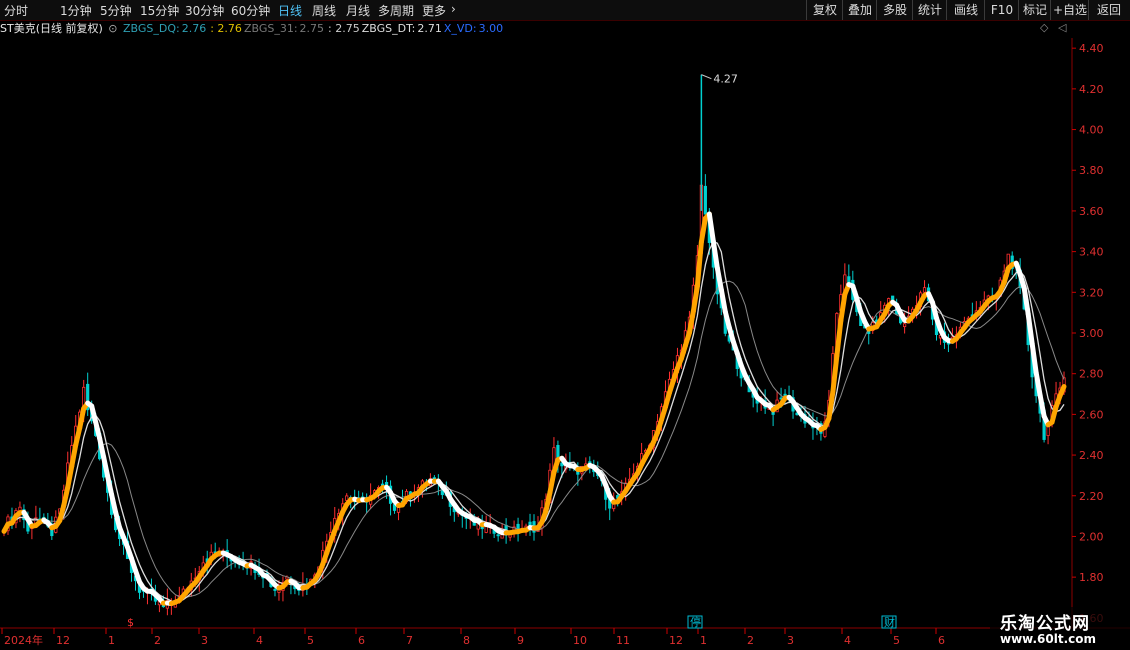  Describe the element at coordinates (929, 10) in the screenshot. I see `toolbar-button-3: 统计` at that location.